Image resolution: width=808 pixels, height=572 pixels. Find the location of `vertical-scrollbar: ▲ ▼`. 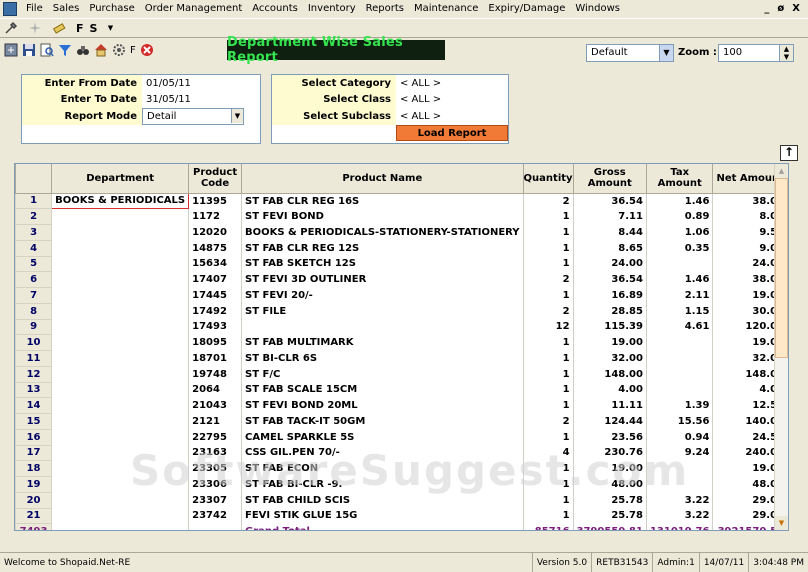

vertical-scrollbar: ▲ ▼ is located at coordinates (781, 347).